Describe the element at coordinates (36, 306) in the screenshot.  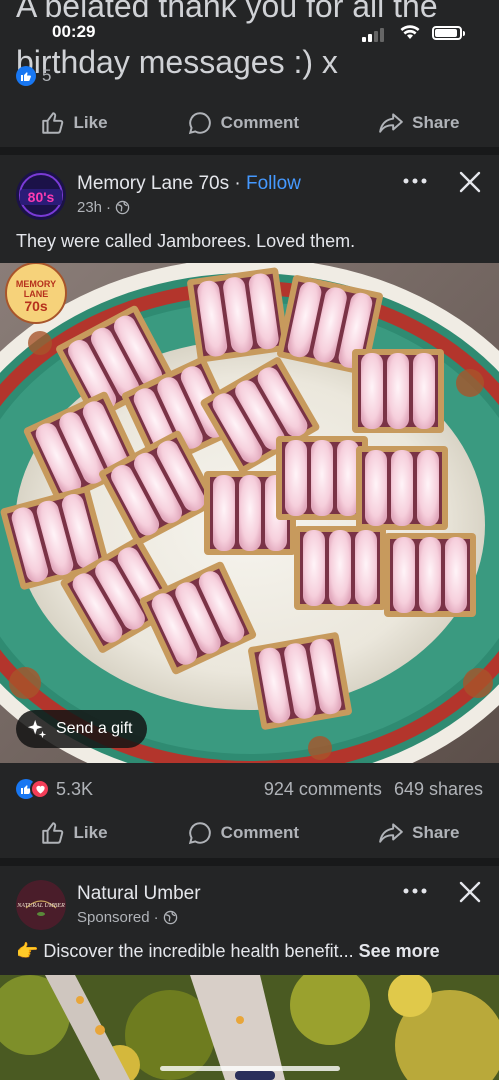
I see `svg-text: 70s` at that location.